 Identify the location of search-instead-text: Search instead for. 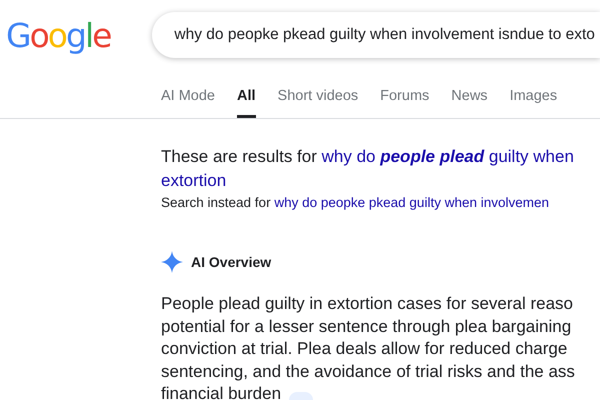
(216, 202).